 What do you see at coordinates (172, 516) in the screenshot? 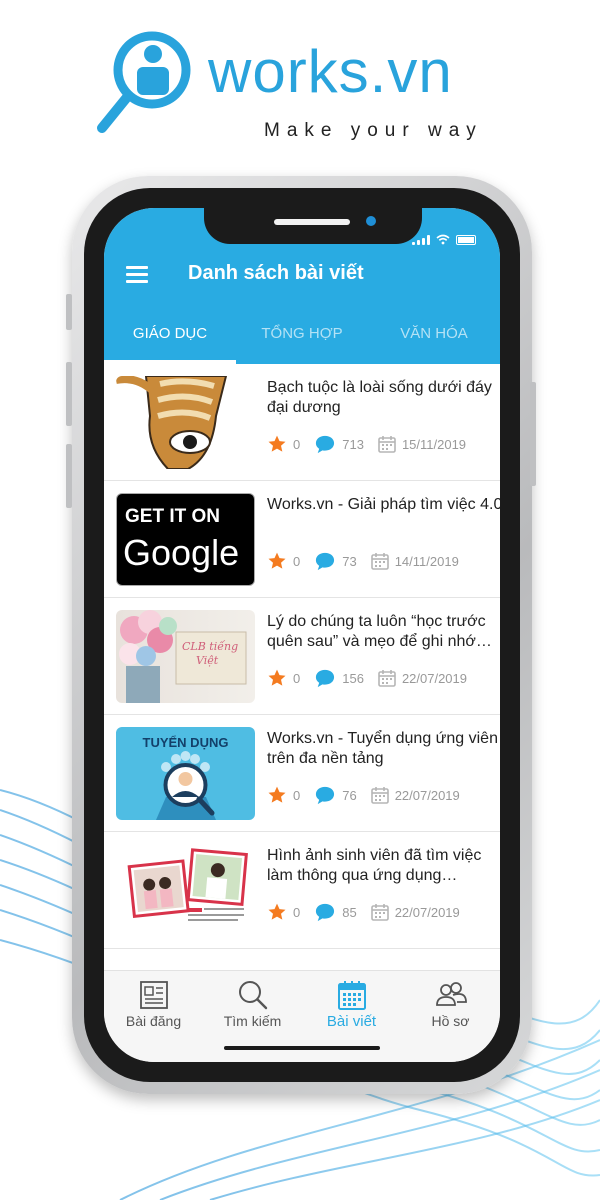
I see `thumb-get-it-on: GET IT ON` at bounding box center [172, 516].